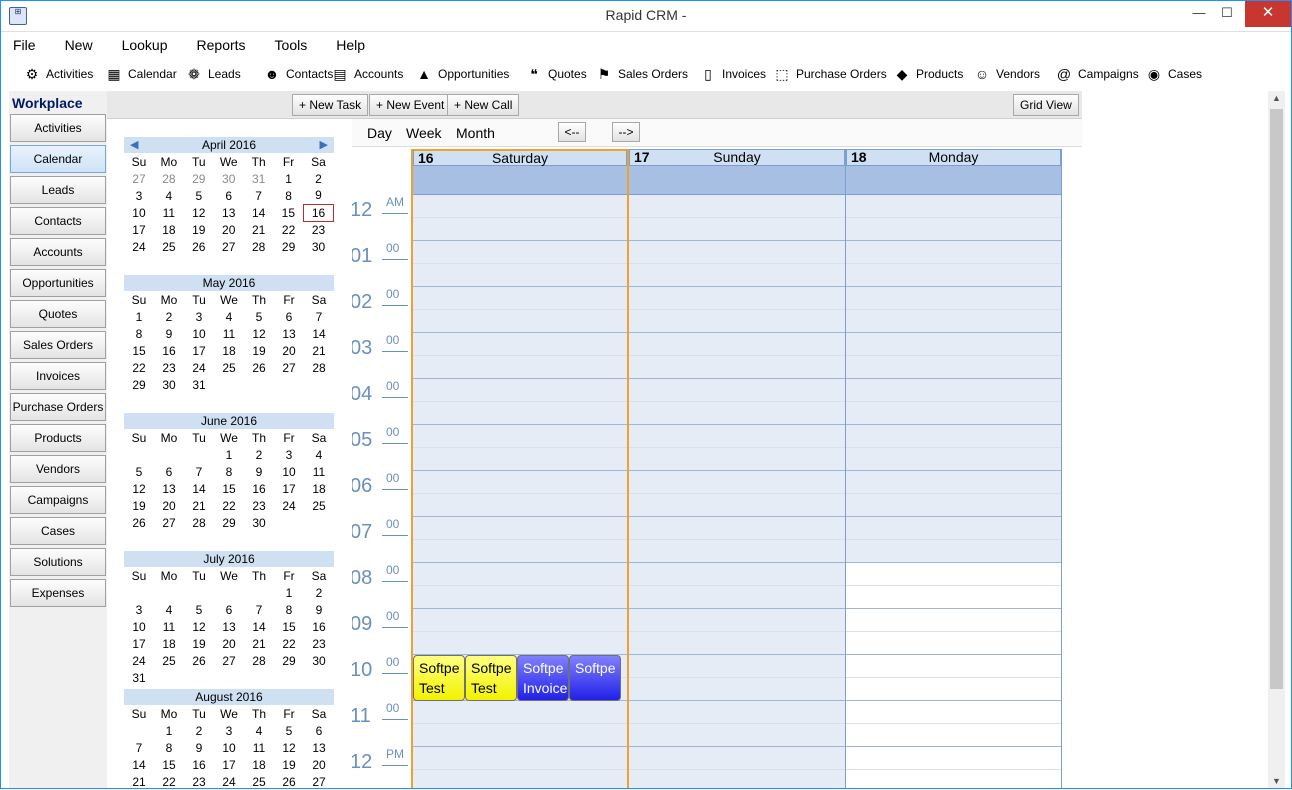  What do you see at coordinates (145, 45) in the screenshot?
I see `menu-lookup: Lookup` at bounding box center [145, 45].